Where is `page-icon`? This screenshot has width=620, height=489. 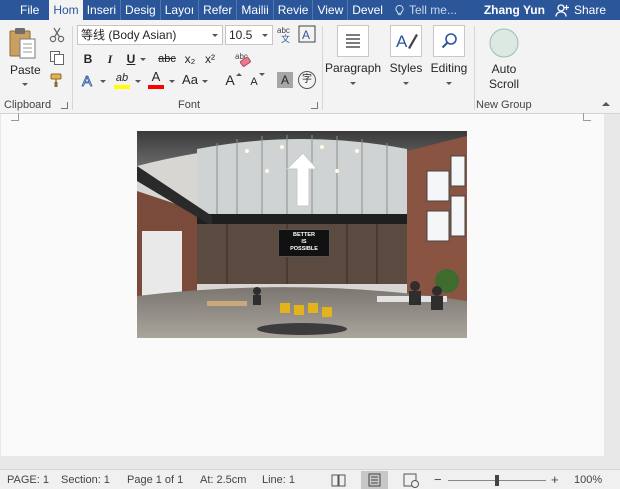 page-icon is located at coordinates (374, 480).